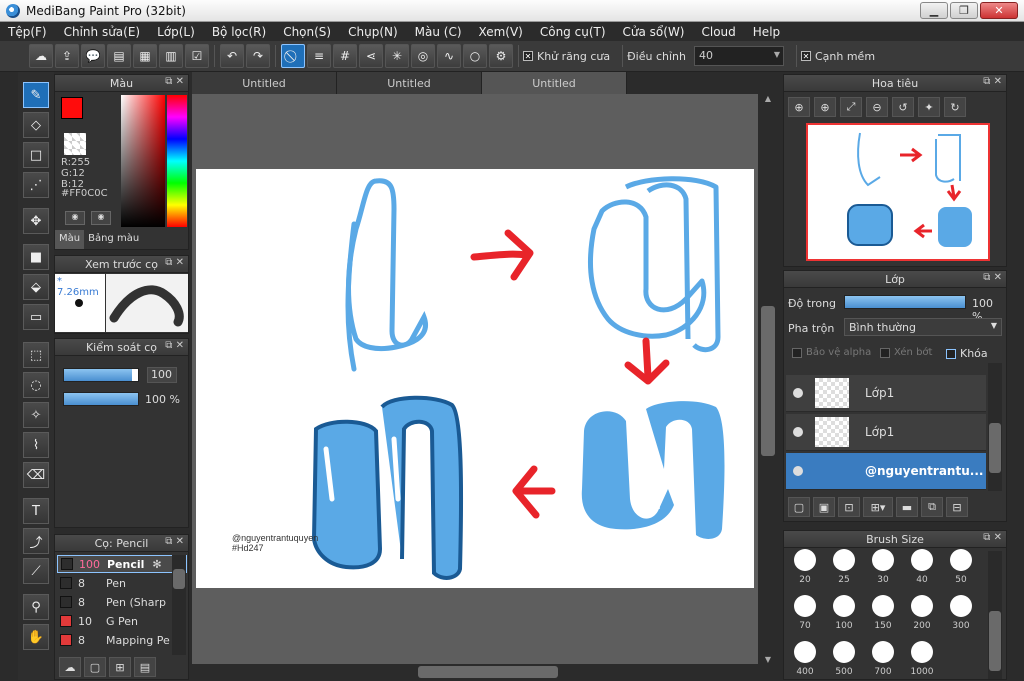 The image size is (1024, 681). I want to click on add-layer-menu-icon: ⊞▾, so click(878, 507).